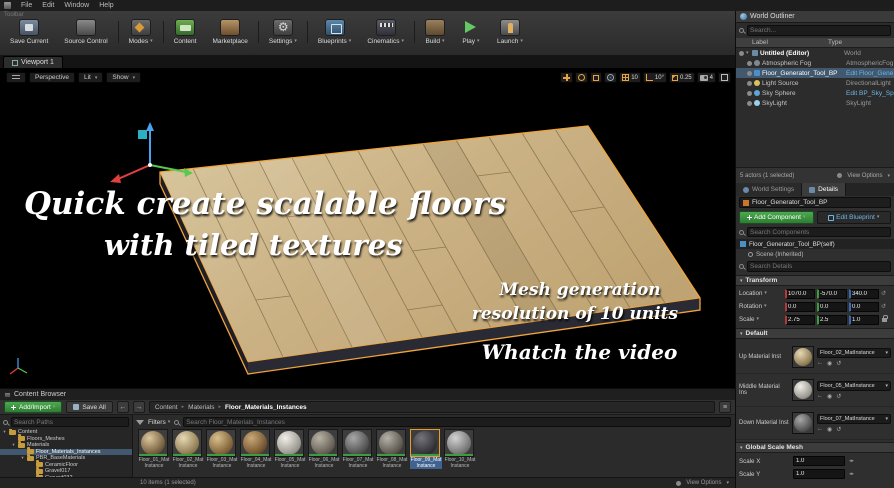 This screenshot has height=488, width=894. Describe the element at coordinates (426, 449) in the screenshot. I see `asset-floor-09-selected: Floor_09_Mat Instance` at that location.